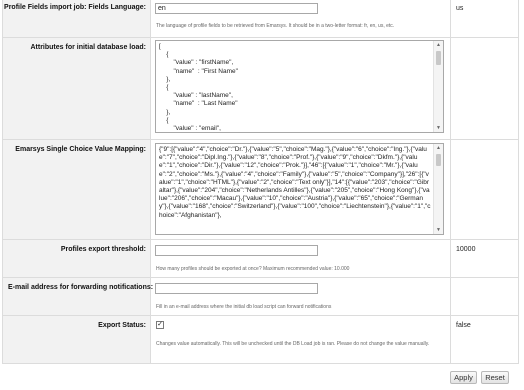  Describe the element at coordinates (463, 325) in the screenshot. I see `export-status-current: false` at that location.